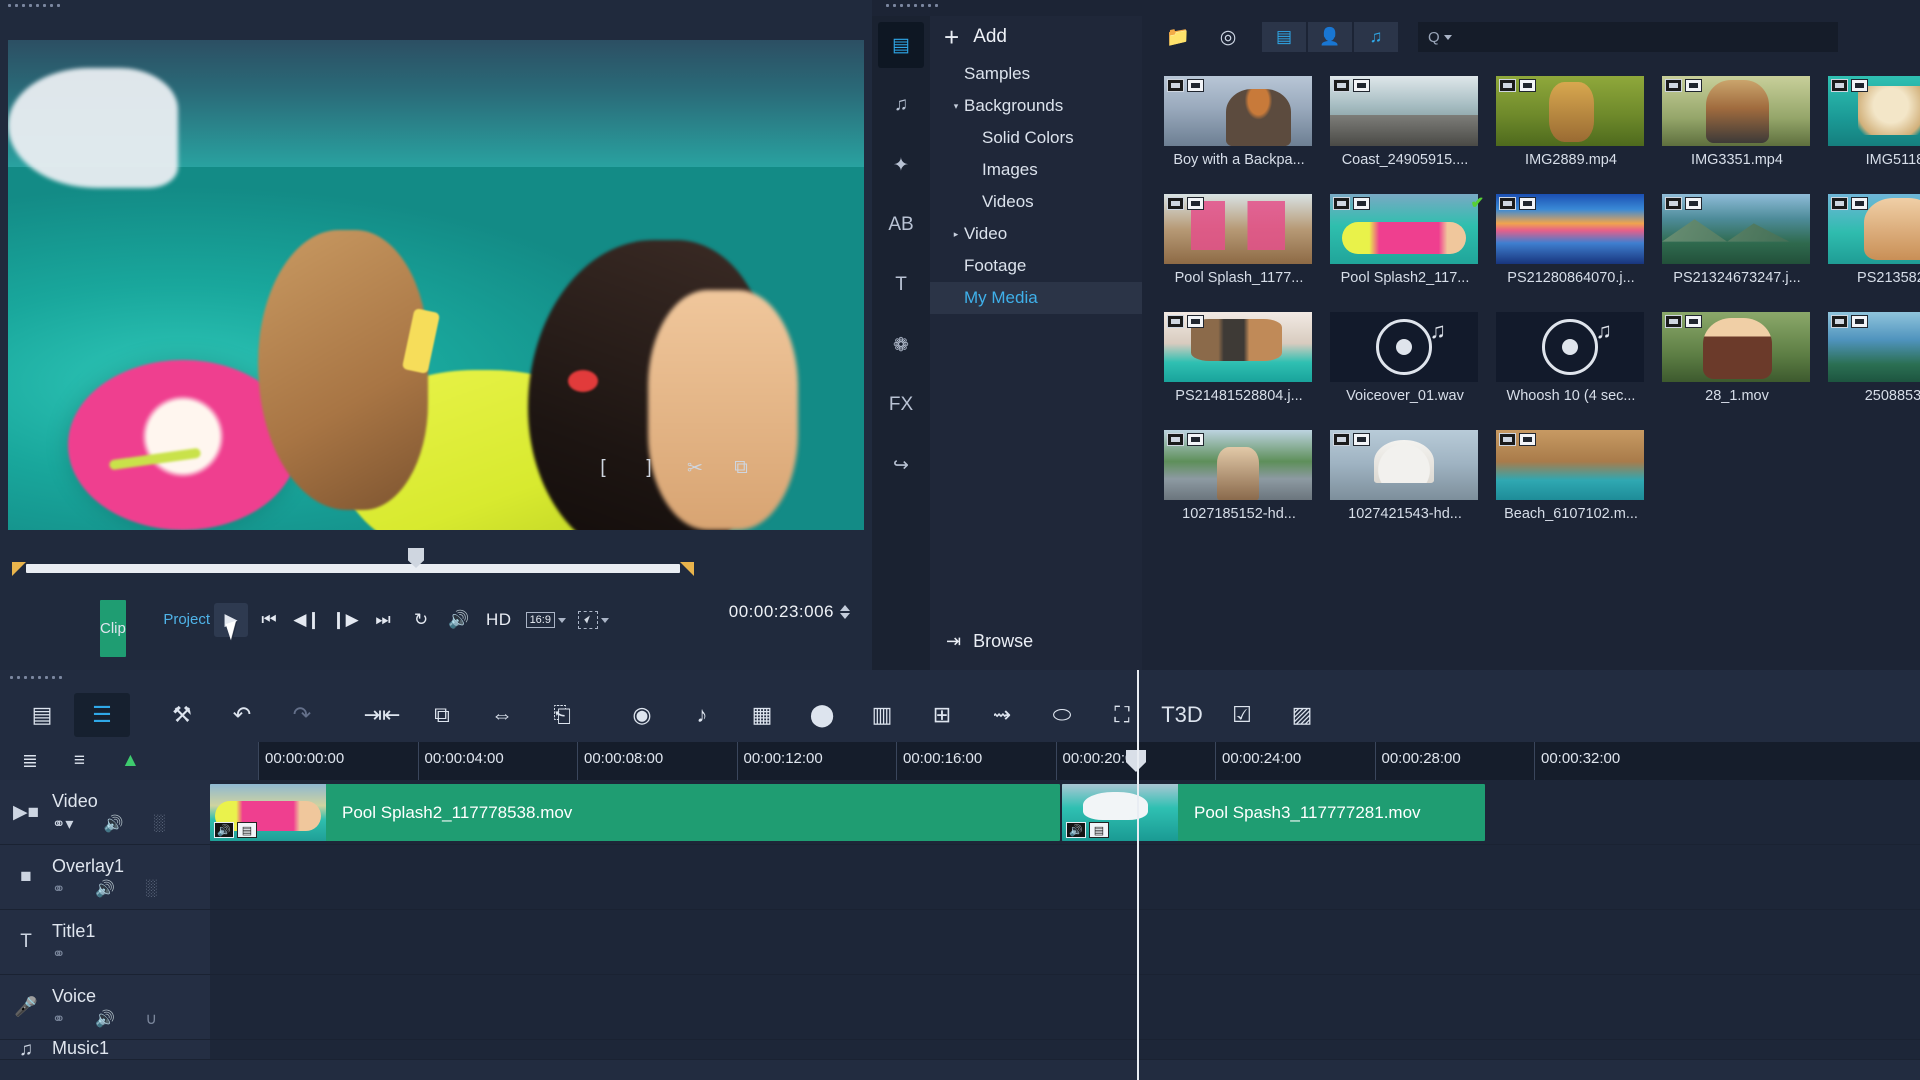 The height and width of the screenshot is (1080, 1920). What do you see at coordinates (687, 569) in the screenshot?
I see `trim-out-marker` at bounding box center [687, 569].